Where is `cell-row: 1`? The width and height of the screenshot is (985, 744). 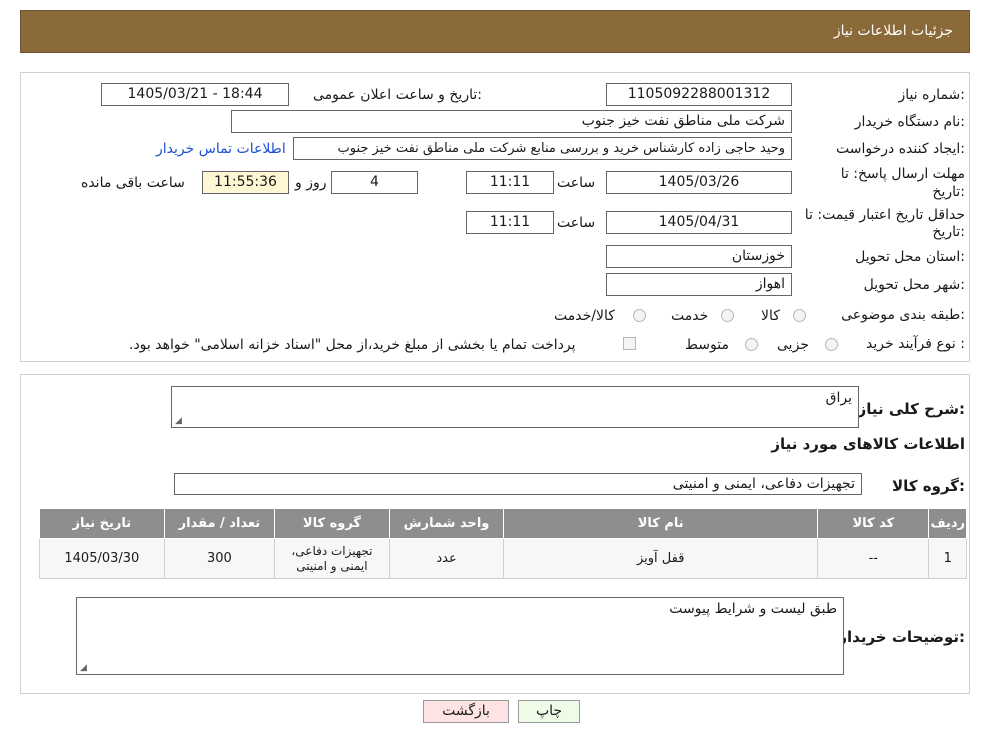
cell-row: 1 is located at coordinates (947, 558).